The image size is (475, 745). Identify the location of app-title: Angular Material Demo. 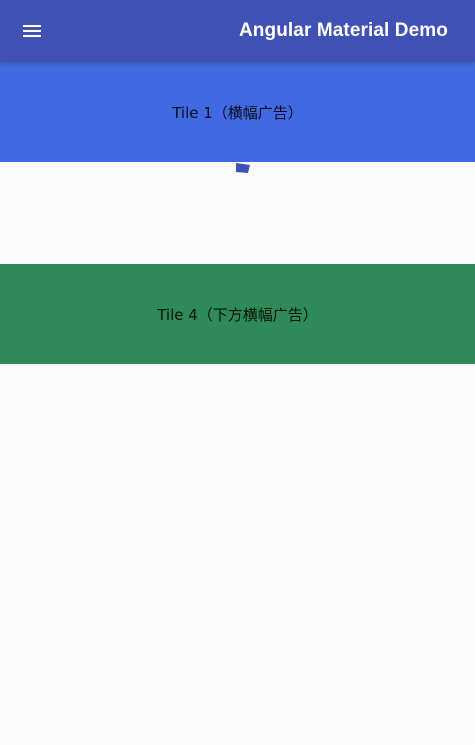
(343, 30).